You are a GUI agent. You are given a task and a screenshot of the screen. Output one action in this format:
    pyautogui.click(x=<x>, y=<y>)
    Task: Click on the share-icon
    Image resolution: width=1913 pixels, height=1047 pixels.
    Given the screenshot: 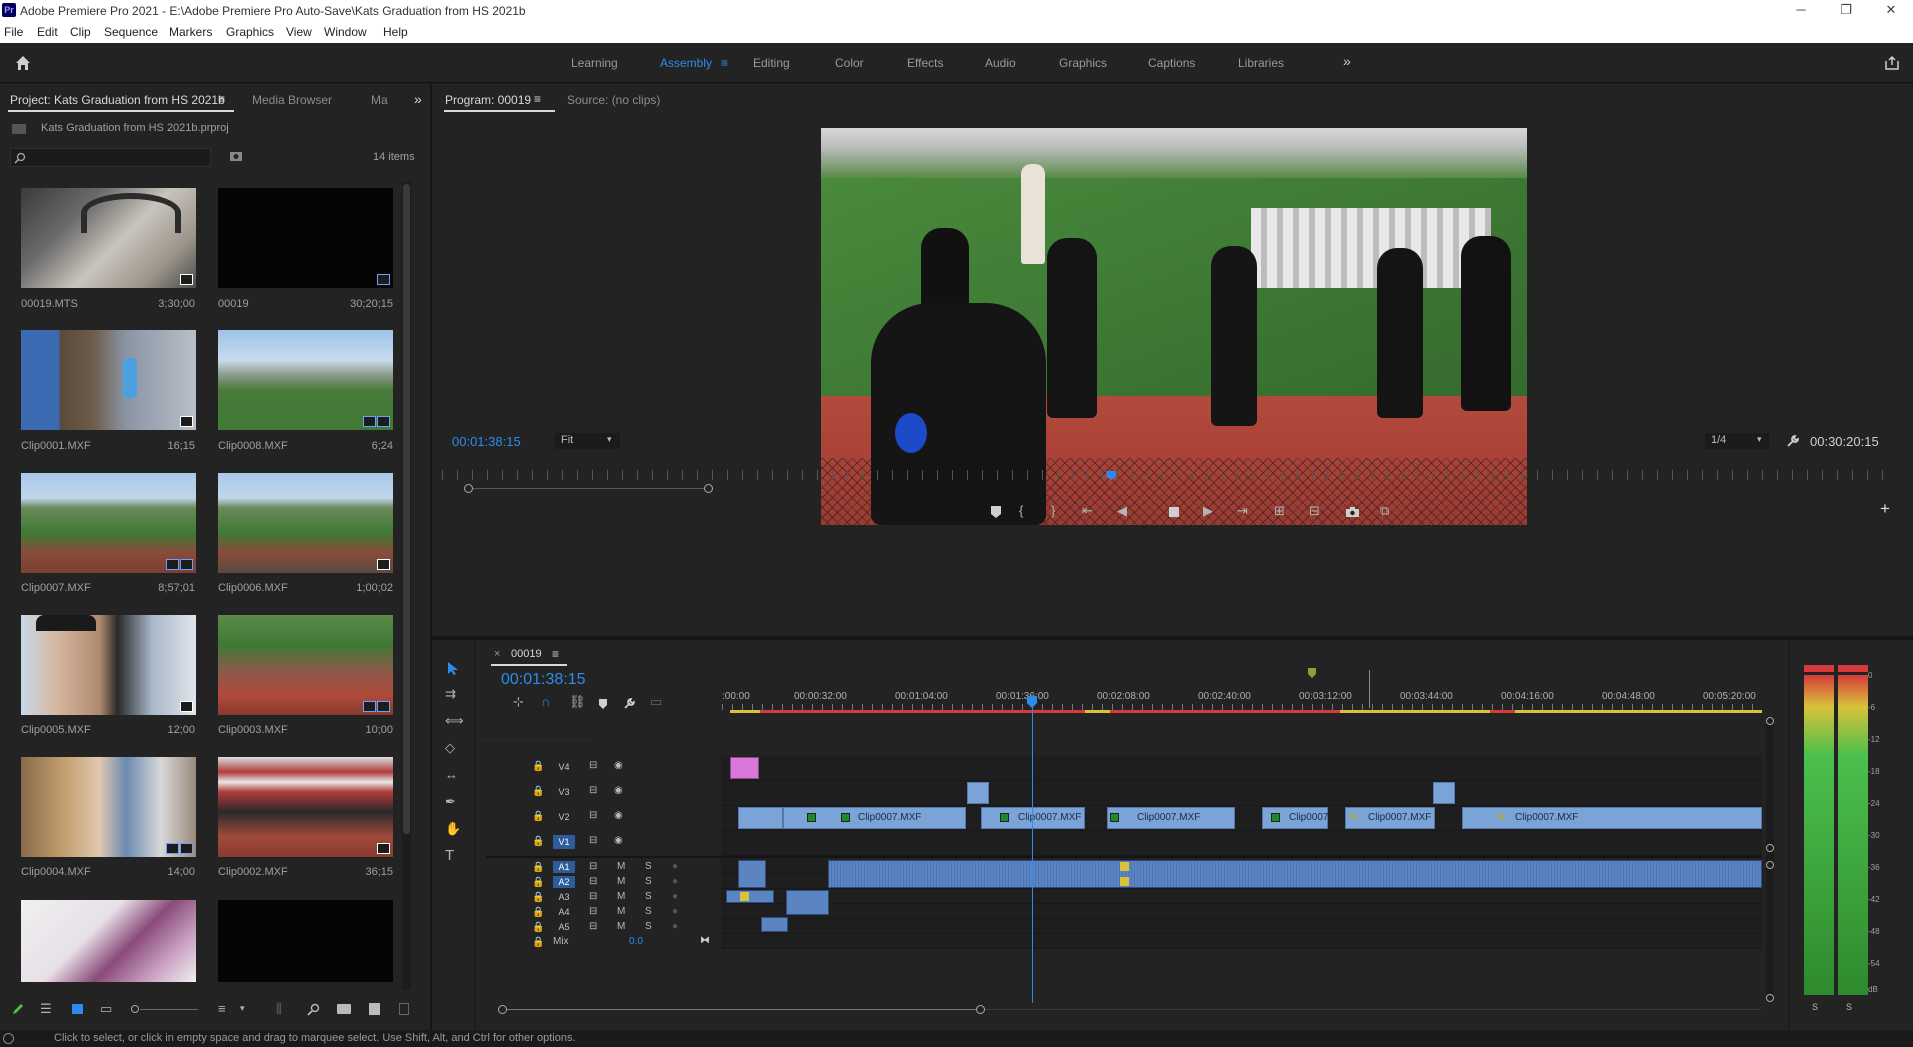 What is the action you would take?
    pyautogui.click(x=1892, y=63)
    